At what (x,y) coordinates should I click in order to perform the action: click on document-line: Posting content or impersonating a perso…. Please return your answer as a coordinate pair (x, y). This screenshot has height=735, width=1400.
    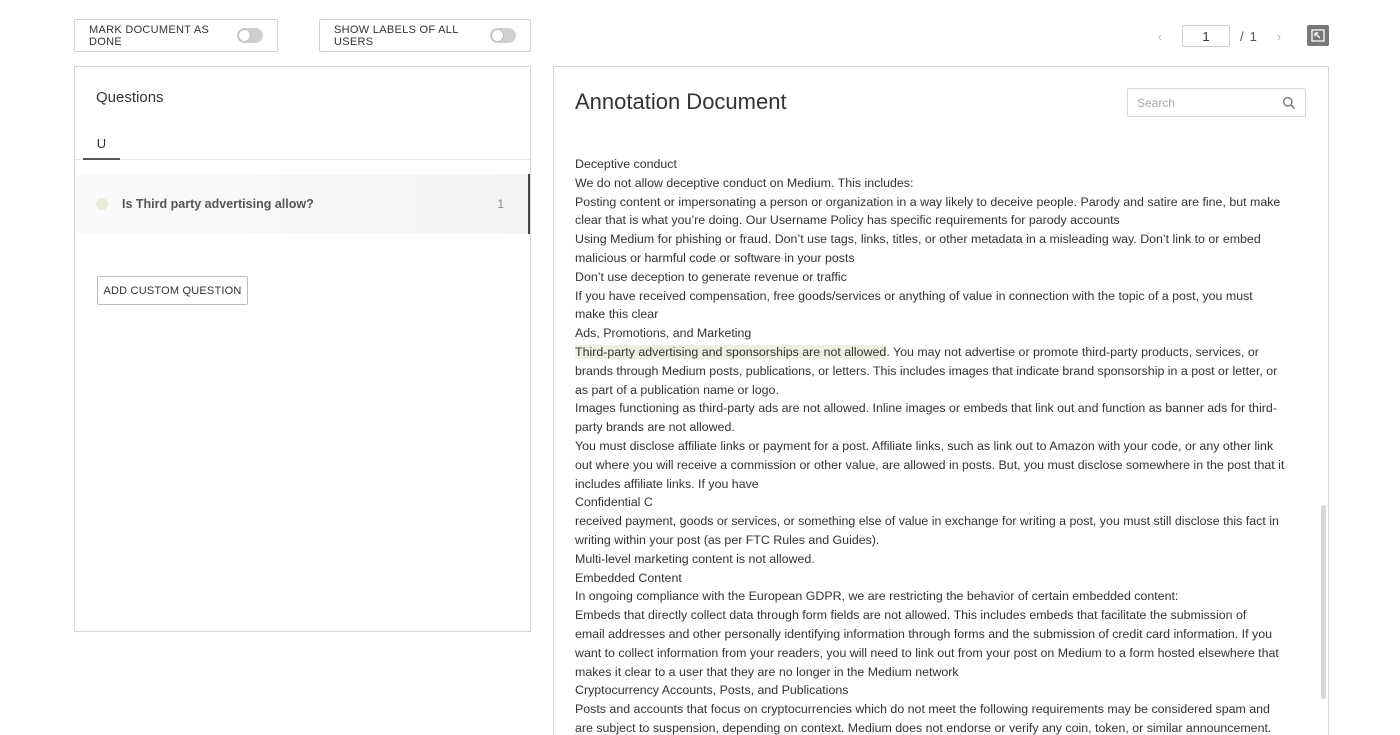
    Looking at the image, I should click on (935, 202).